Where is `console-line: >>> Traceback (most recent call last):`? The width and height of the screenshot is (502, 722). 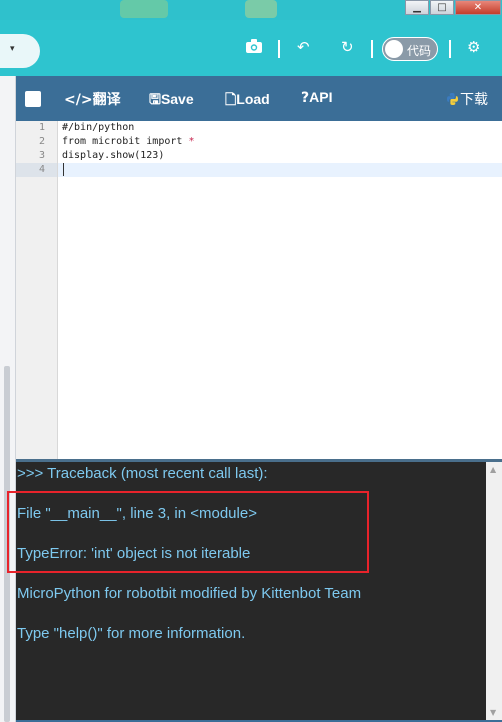
console-line: >>> Traceback (most recent call last): is located at coordinates (142, 473).